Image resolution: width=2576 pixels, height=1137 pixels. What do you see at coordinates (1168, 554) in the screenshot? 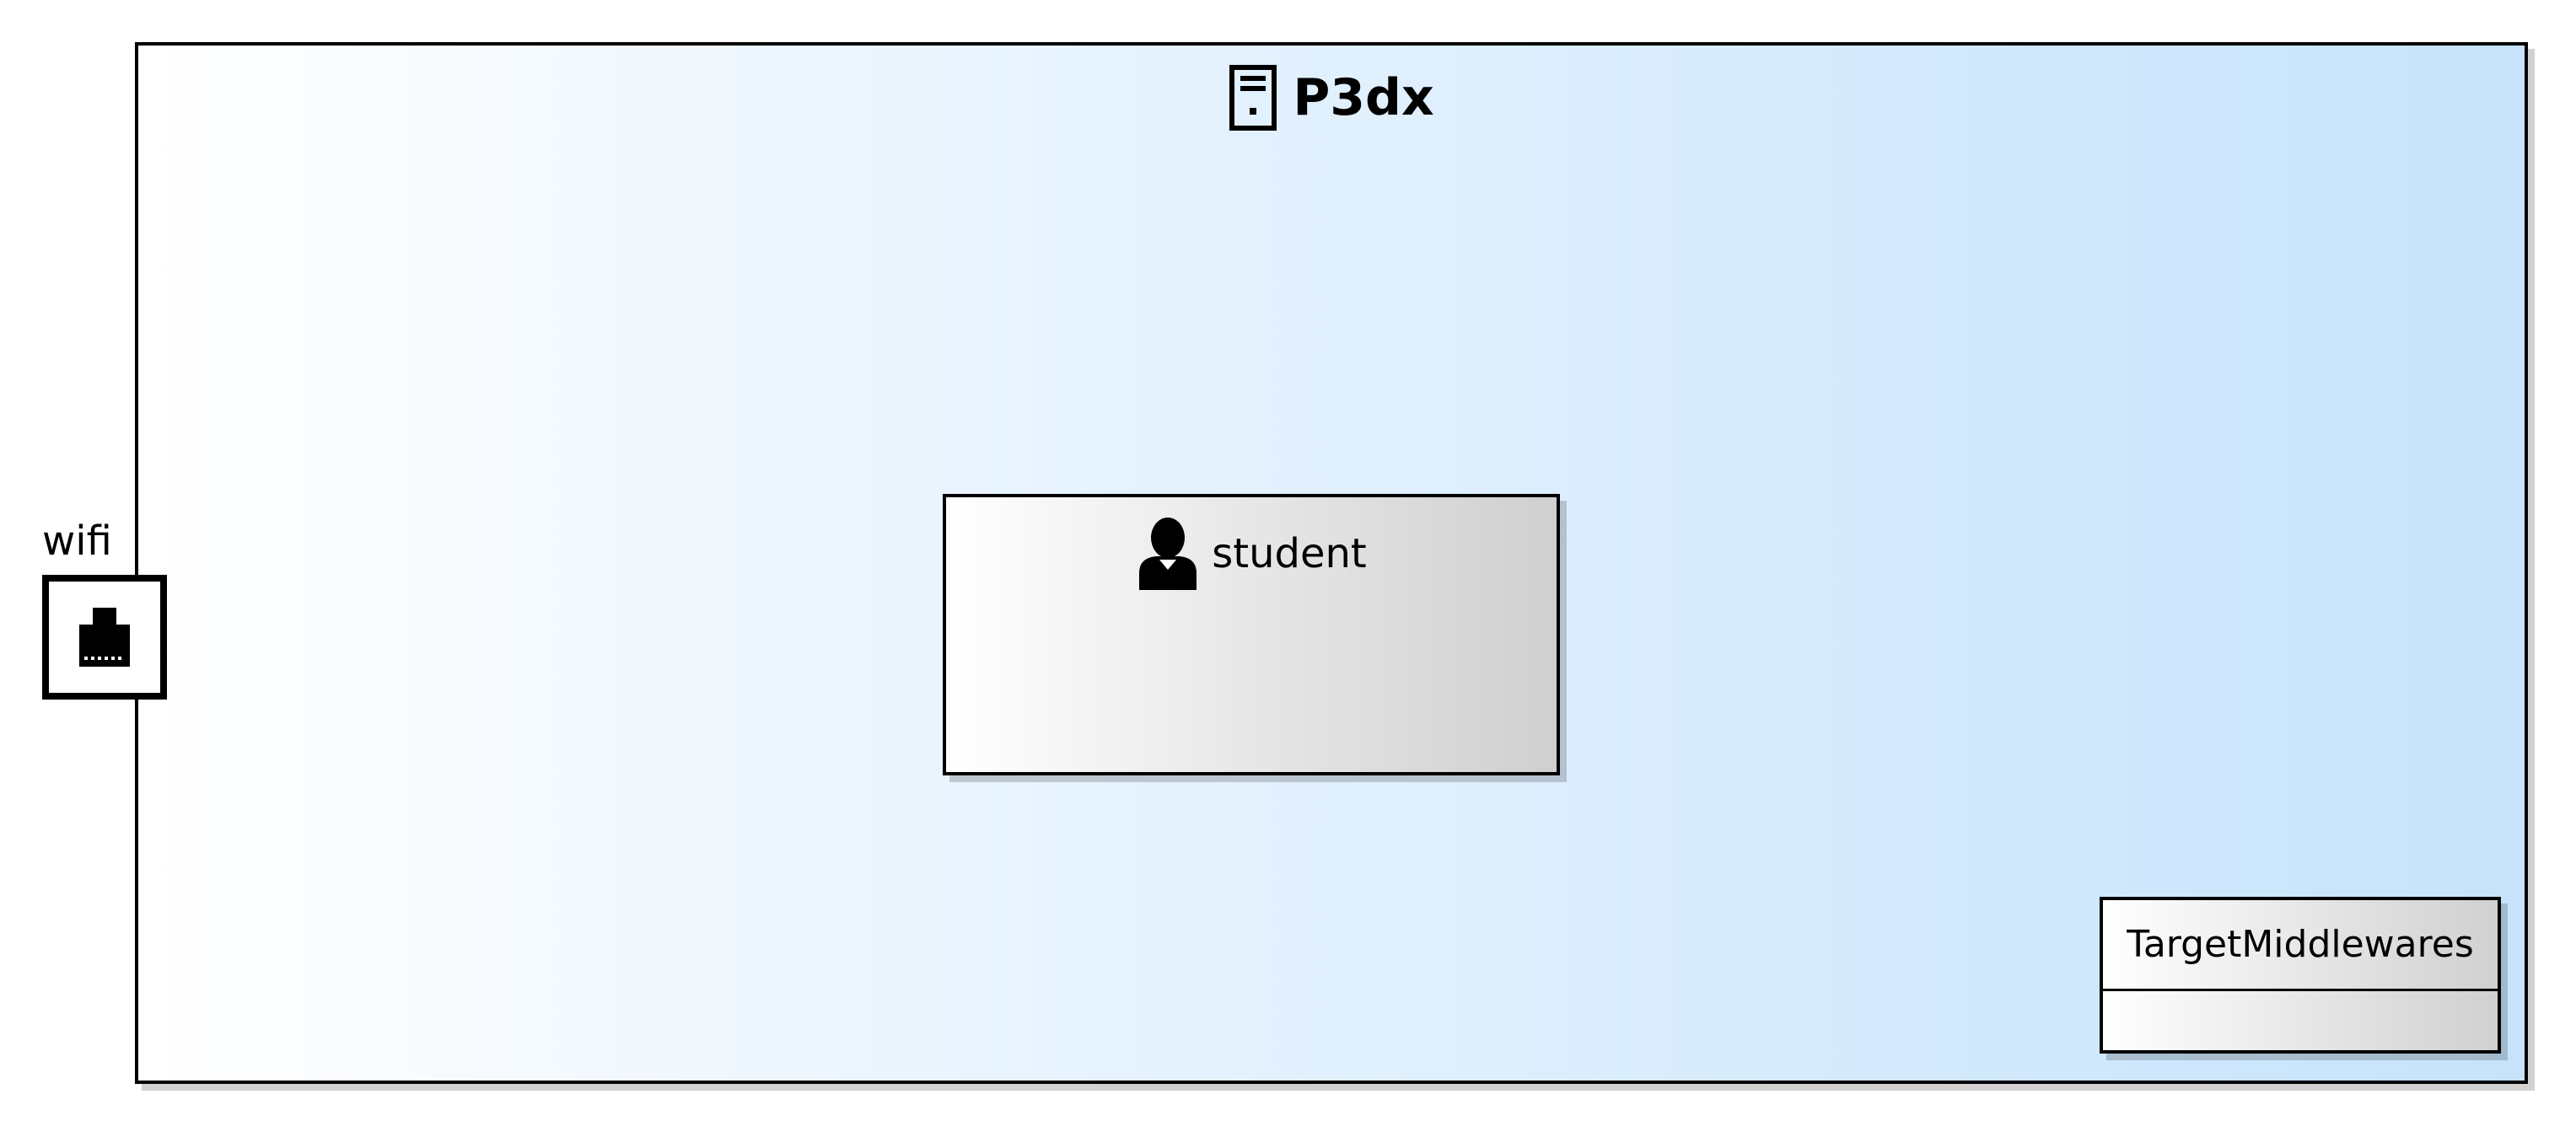
I see `person-icon` at bounding box center [1168, 554].